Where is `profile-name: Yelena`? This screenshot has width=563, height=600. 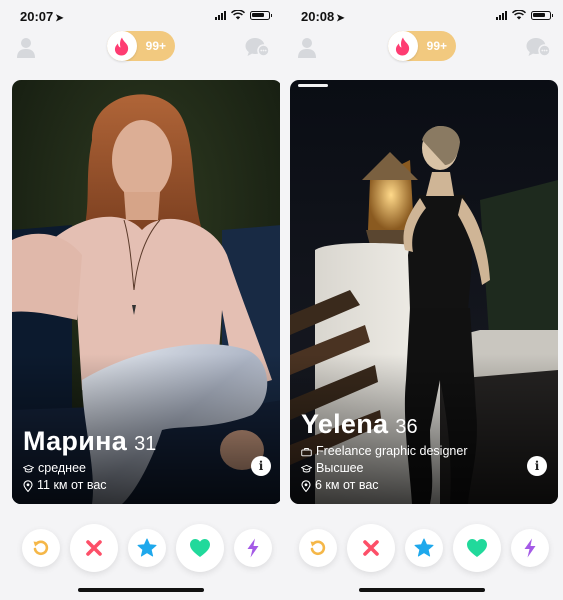 profile-name: Yelena is located at coordinates (345, 424).